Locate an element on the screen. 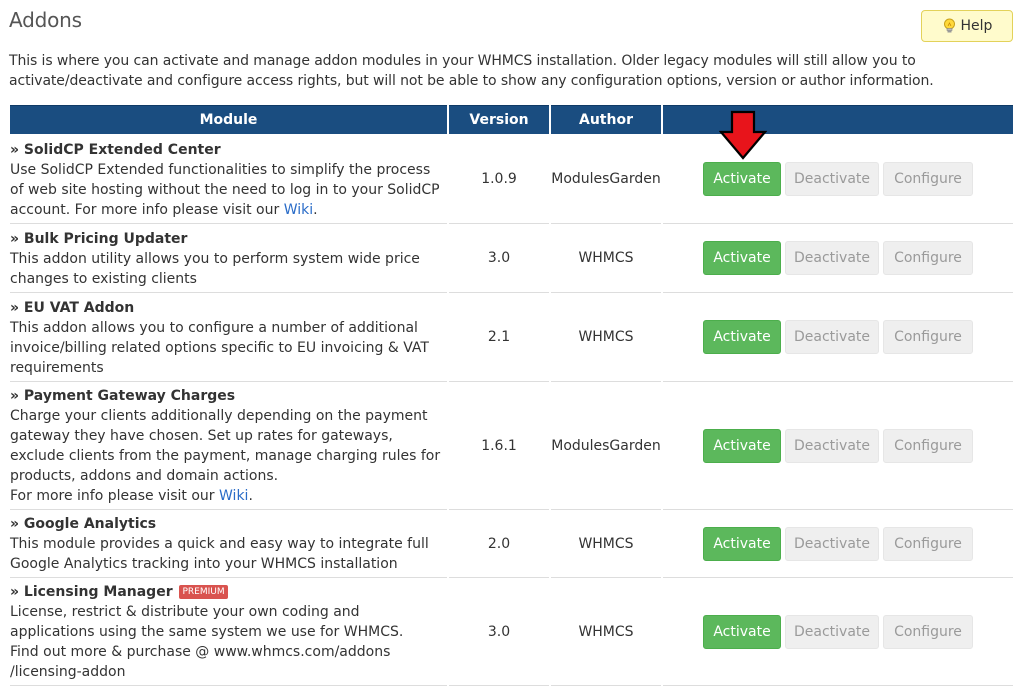  module-name: » EU VAT Addon is located at coordinates (72, 308).